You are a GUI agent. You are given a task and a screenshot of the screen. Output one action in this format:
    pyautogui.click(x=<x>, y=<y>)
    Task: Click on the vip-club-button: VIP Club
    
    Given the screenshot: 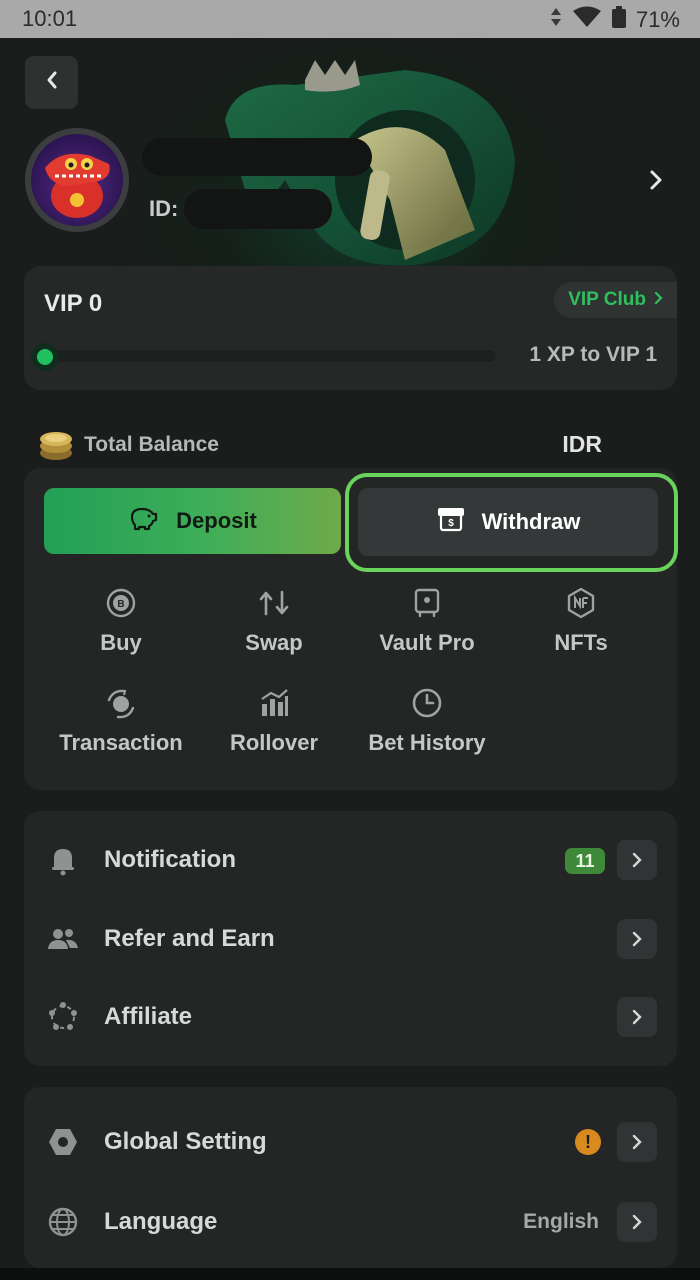 What is the action you would take?
    pyautogui.click(x=615, y=300)
    